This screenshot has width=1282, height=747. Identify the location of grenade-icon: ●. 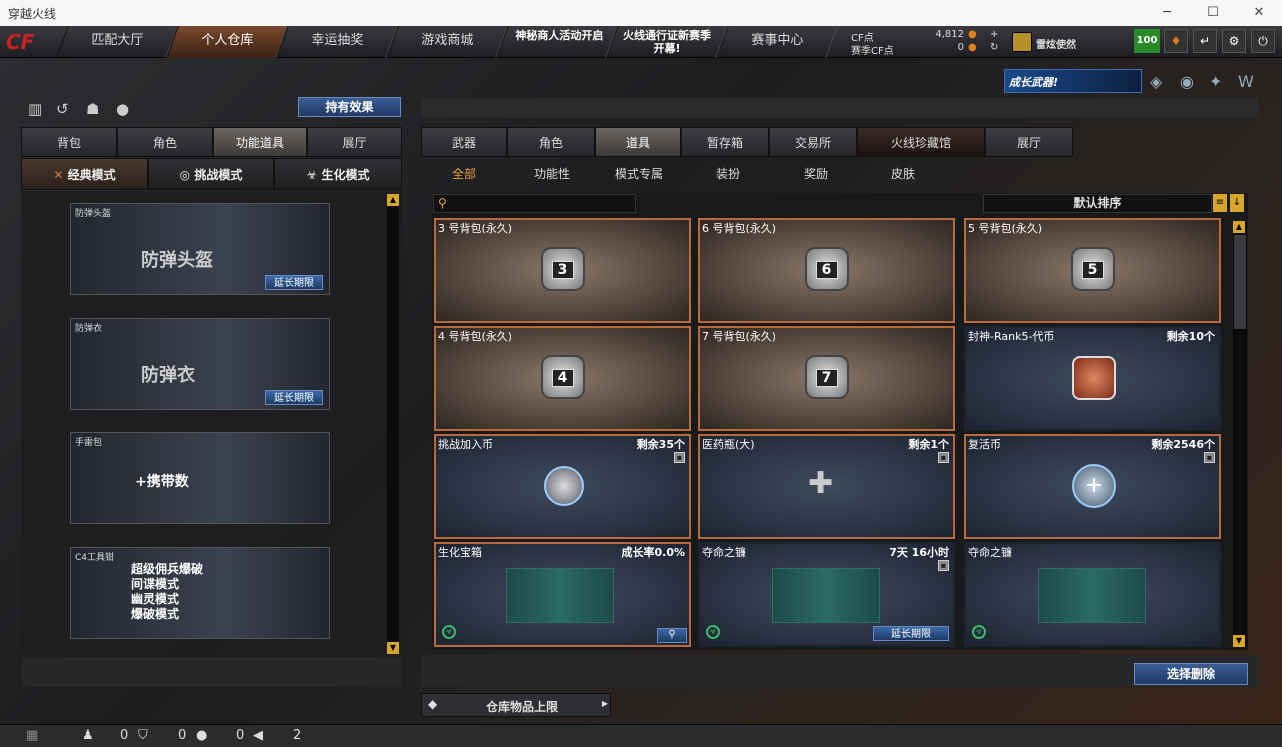
(122, 109).